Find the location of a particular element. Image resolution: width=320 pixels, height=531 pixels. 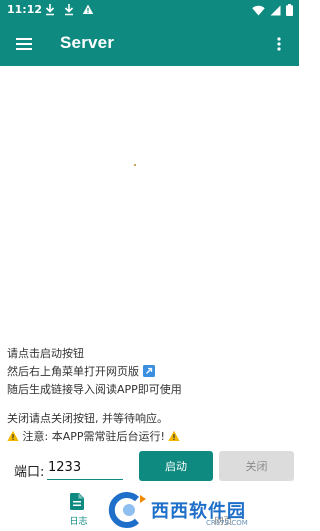

instruction-line-1: 请点击启动按钮 is located at coordinates (45, 353).